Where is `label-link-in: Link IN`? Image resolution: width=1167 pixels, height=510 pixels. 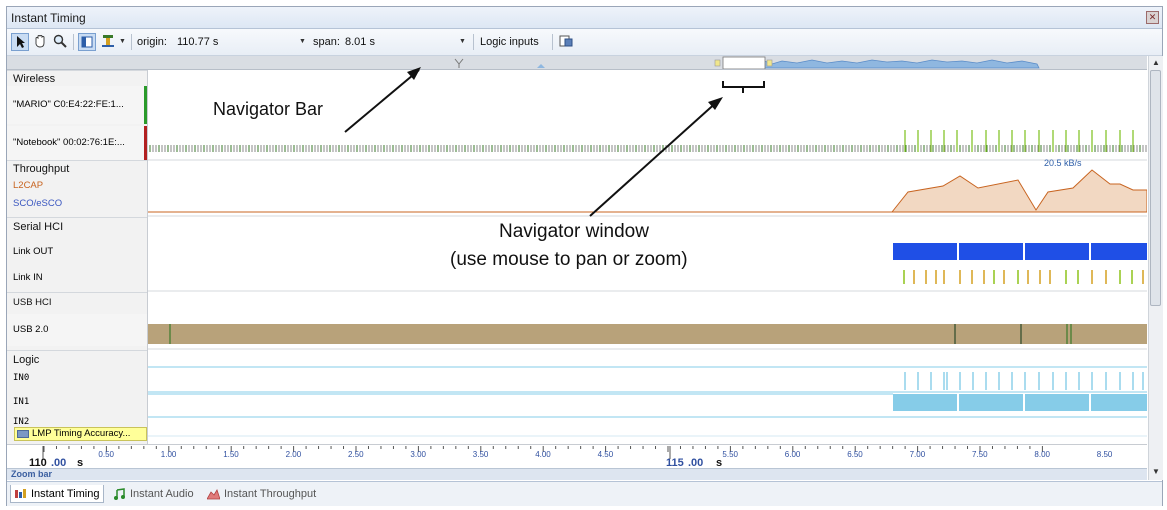
label-link-in: Link IN is located at coordinates (28, 277).